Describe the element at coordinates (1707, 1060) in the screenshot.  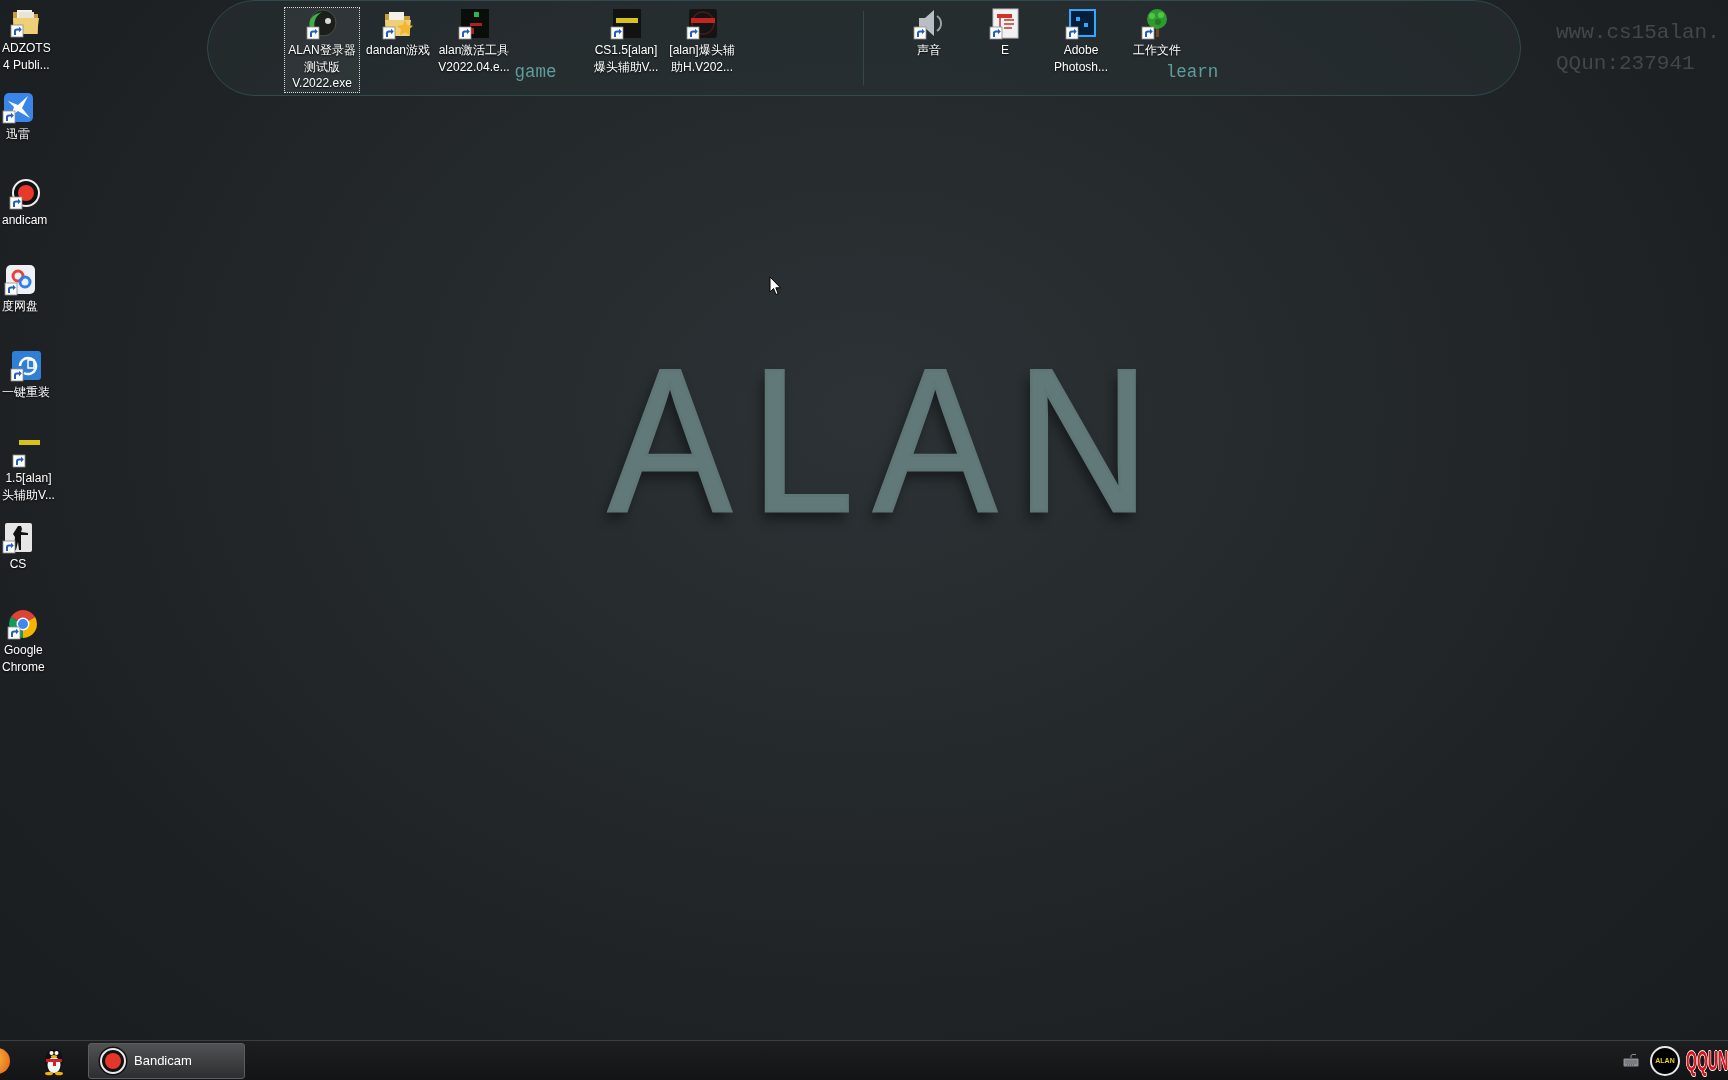
I see `tray-text: QQUN` at that location.